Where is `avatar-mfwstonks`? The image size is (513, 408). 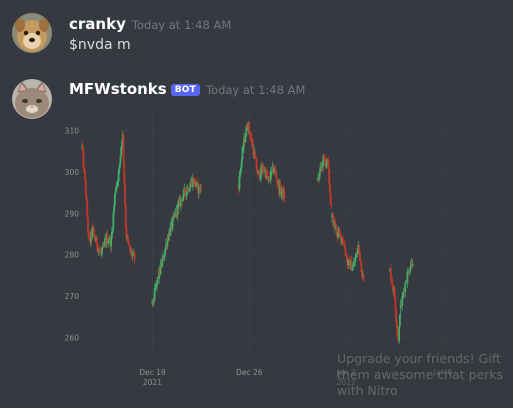
avatar-mfwstonks is located at coordinates (32, 99).